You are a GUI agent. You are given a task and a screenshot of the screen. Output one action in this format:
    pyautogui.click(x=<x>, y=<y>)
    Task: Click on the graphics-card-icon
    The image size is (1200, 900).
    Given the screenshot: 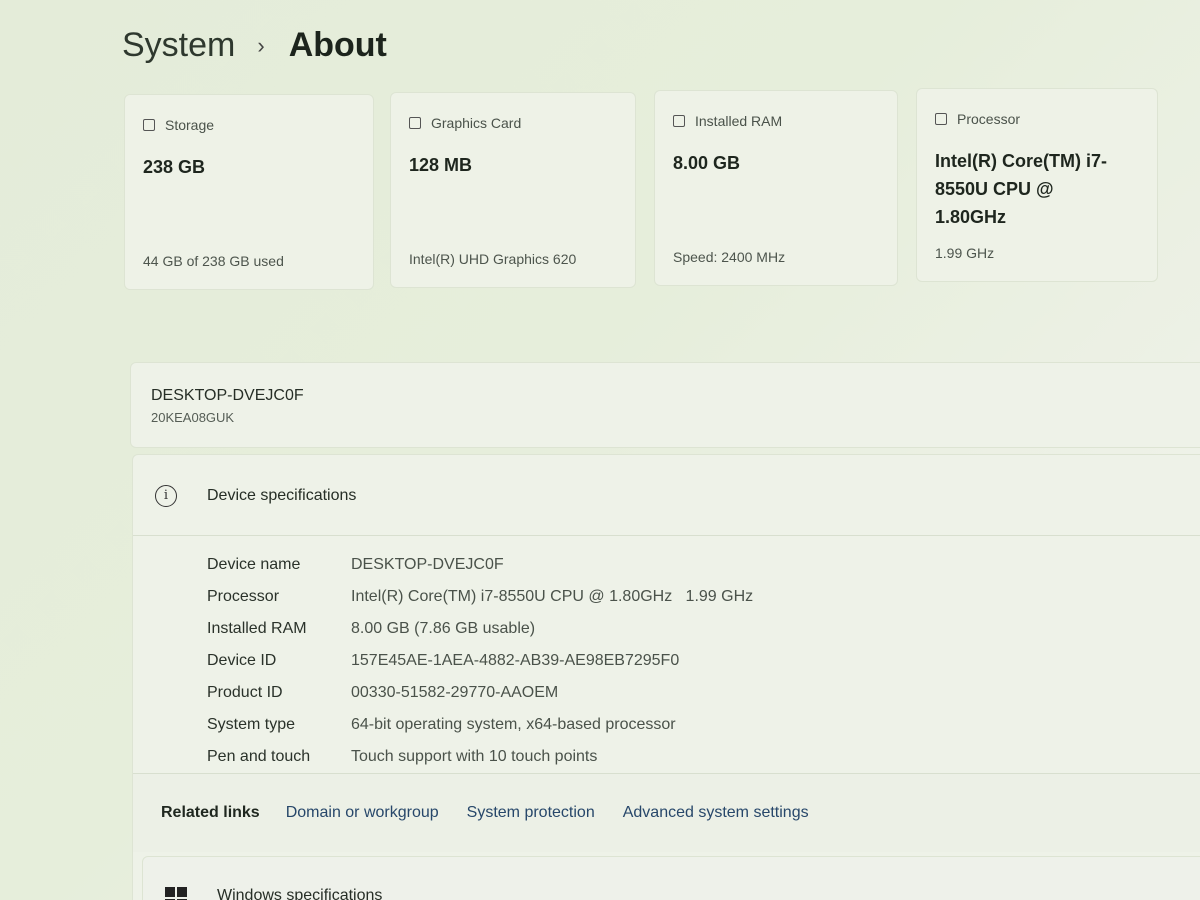 What is the action you would take?
    pyautogui.click(x=415, y=123)
    